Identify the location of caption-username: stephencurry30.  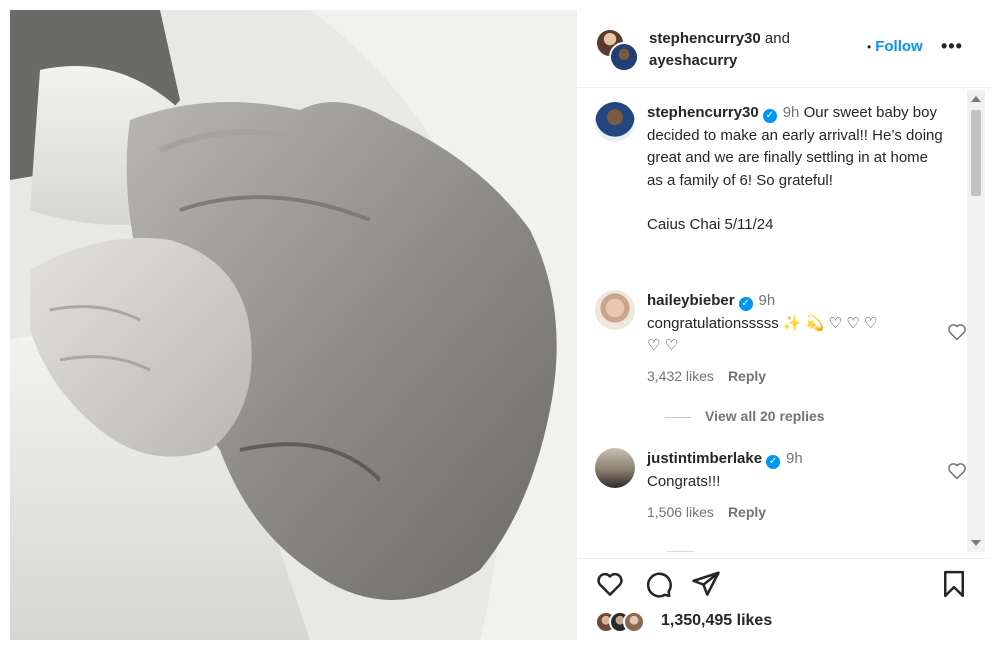
(703, 112).